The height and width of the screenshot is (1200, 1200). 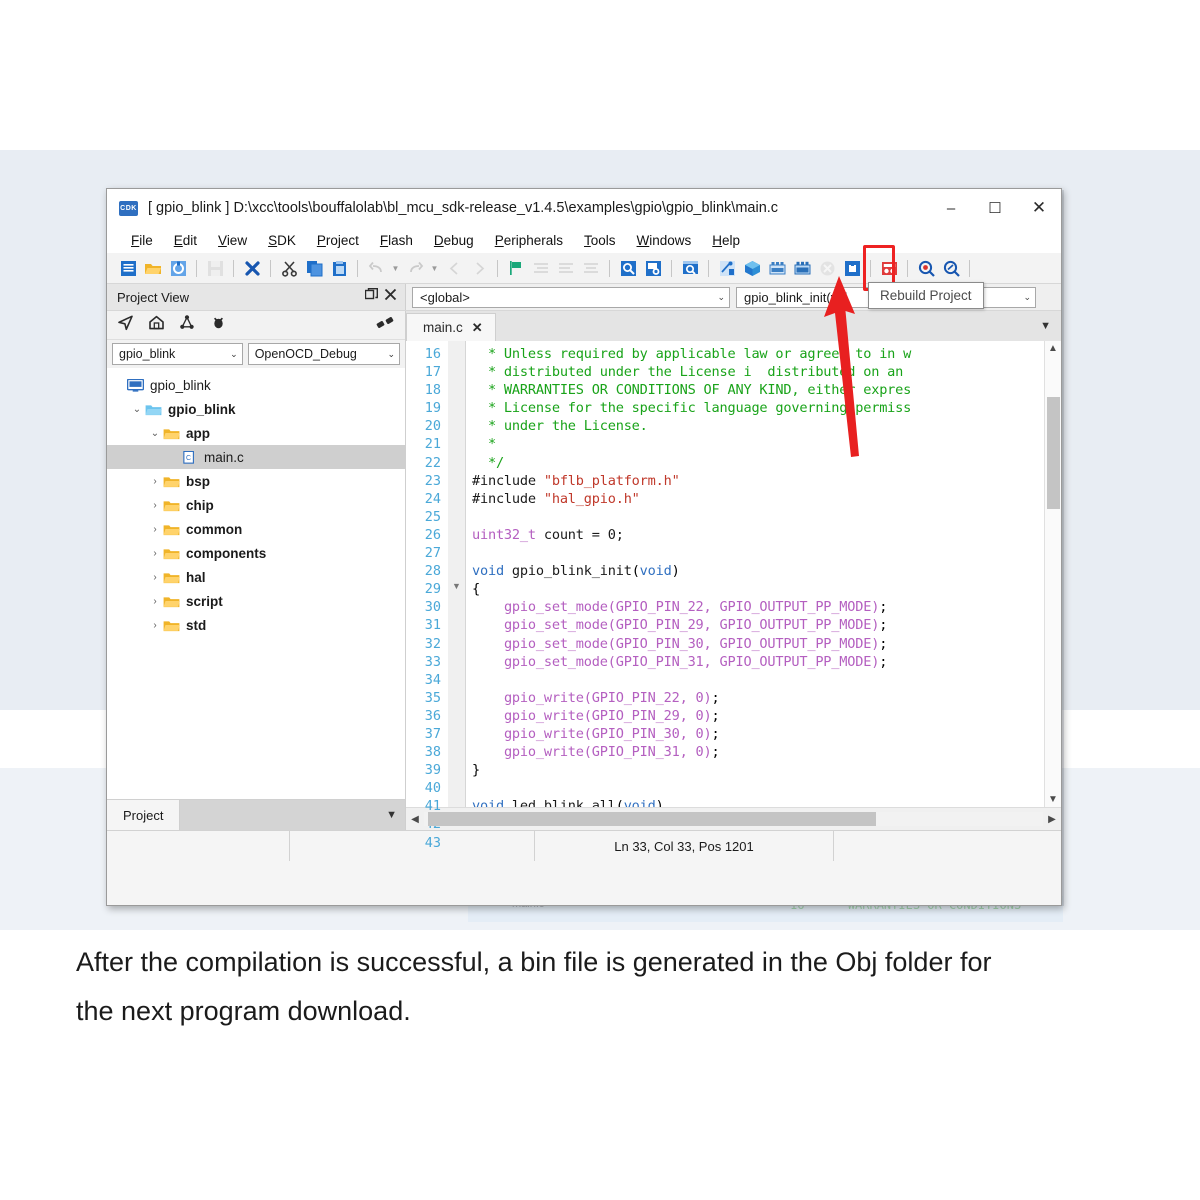 I want to click on tree-item-main-c: Cmain.c, so click(x=256, y=457).